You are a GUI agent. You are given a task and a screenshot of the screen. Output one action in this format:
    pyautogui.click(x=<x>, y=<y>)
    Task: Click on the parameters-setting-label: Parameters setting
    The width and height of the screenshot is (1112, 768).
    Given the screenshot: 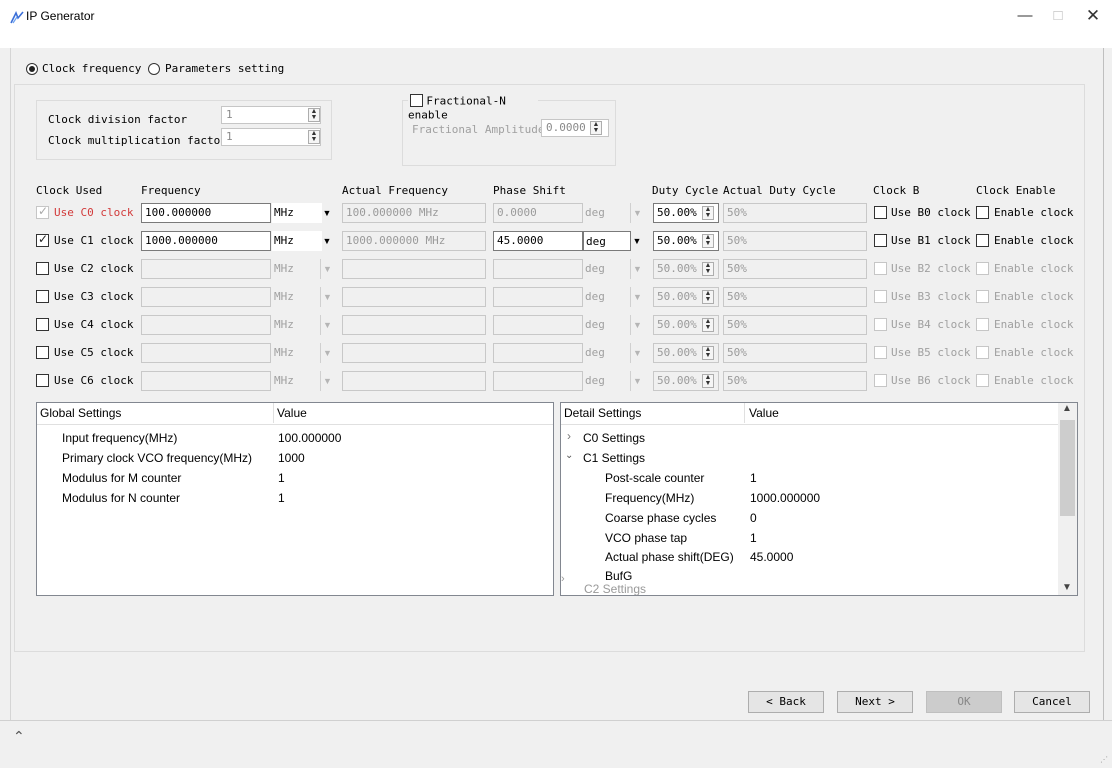 What is the action you would take?
    pyautogui.click(x=224, y=68)
    